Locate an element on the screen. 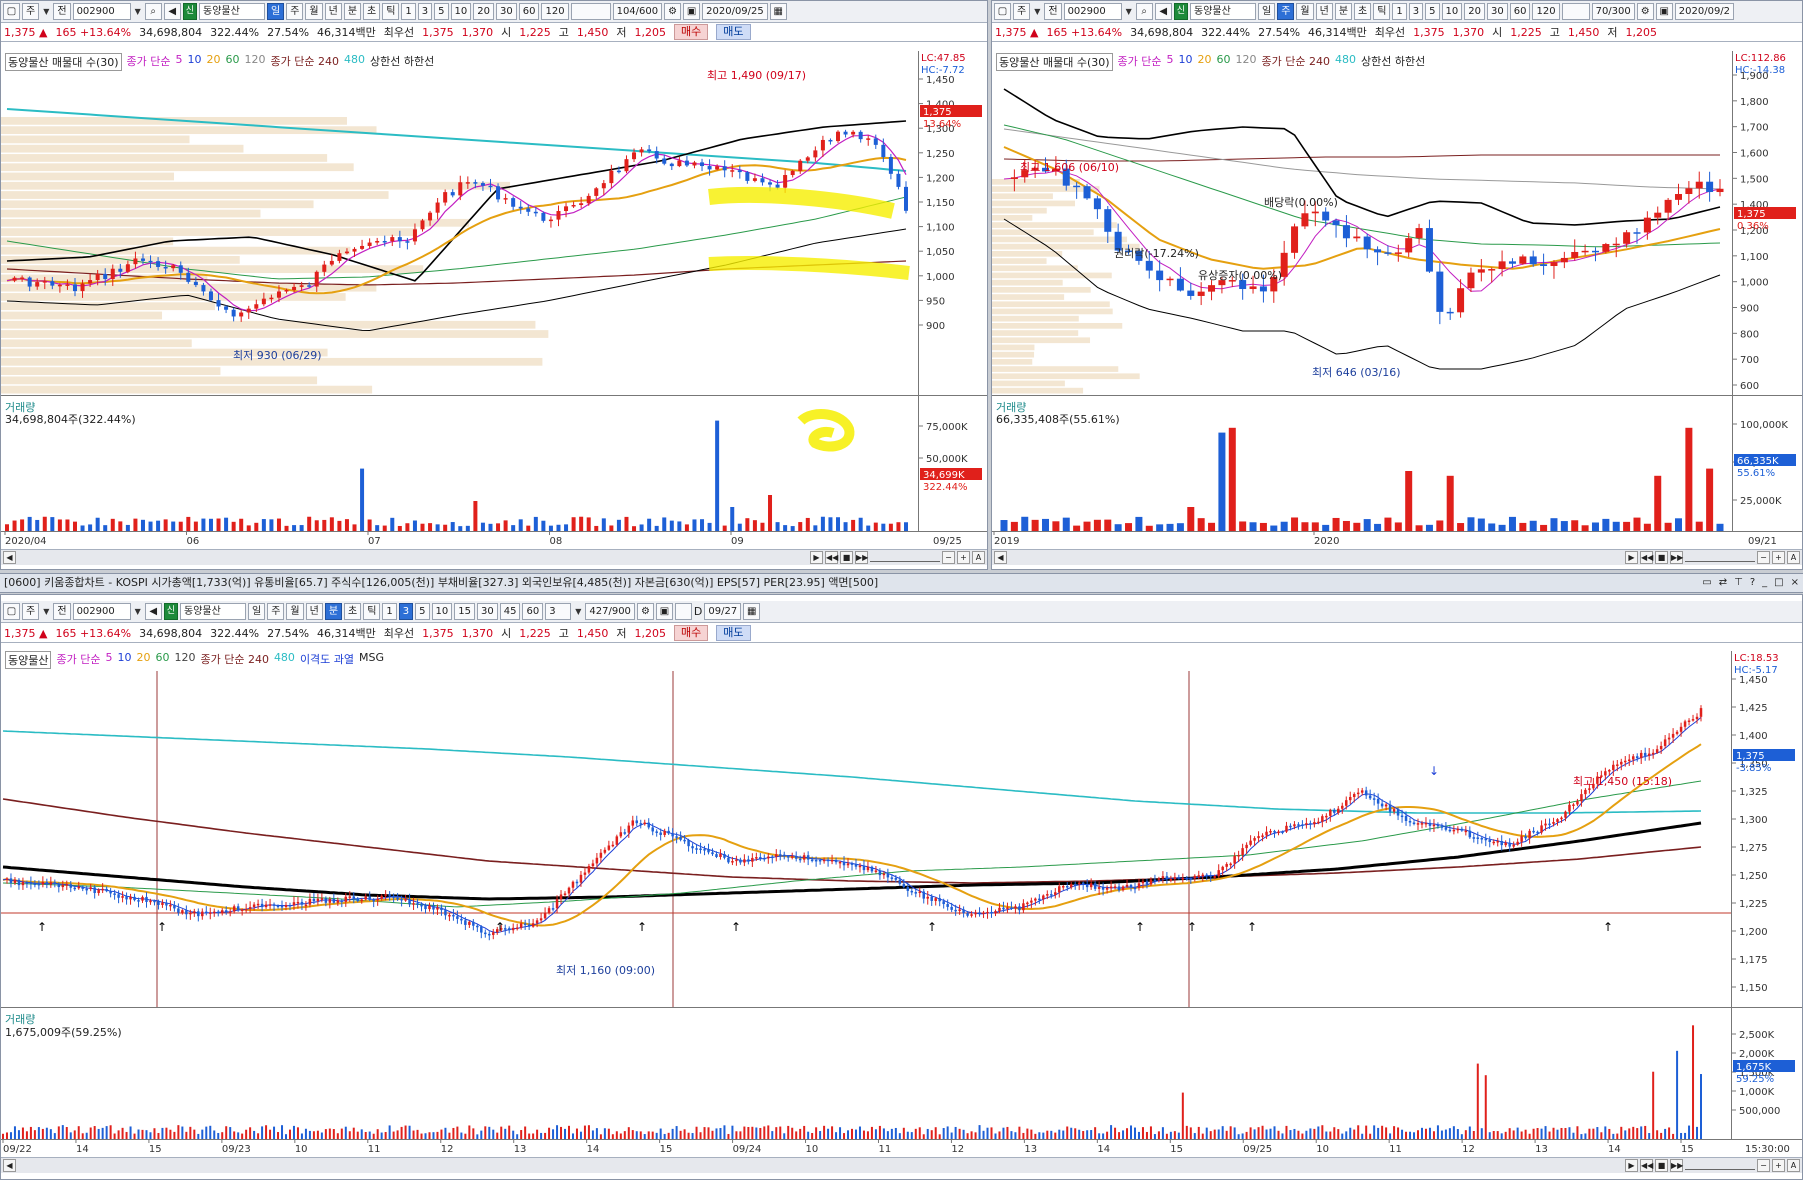 This screenshot has height=1180, width=1803. daily-scrollbar: ◀ ▶ ◀◀ ■ ▶▶ − + A is located at coordinates (494, 557).